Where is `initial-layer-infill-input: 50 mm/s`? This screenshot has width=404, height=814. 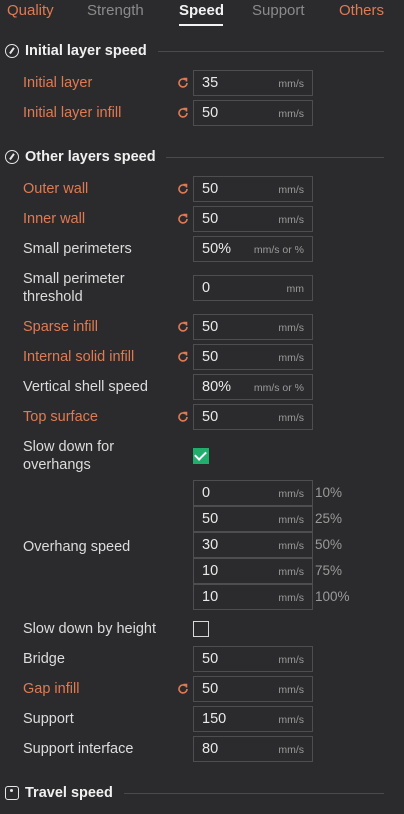
initial-layer-infill-input: 50 mm/s is located at coordinates (253, 113).